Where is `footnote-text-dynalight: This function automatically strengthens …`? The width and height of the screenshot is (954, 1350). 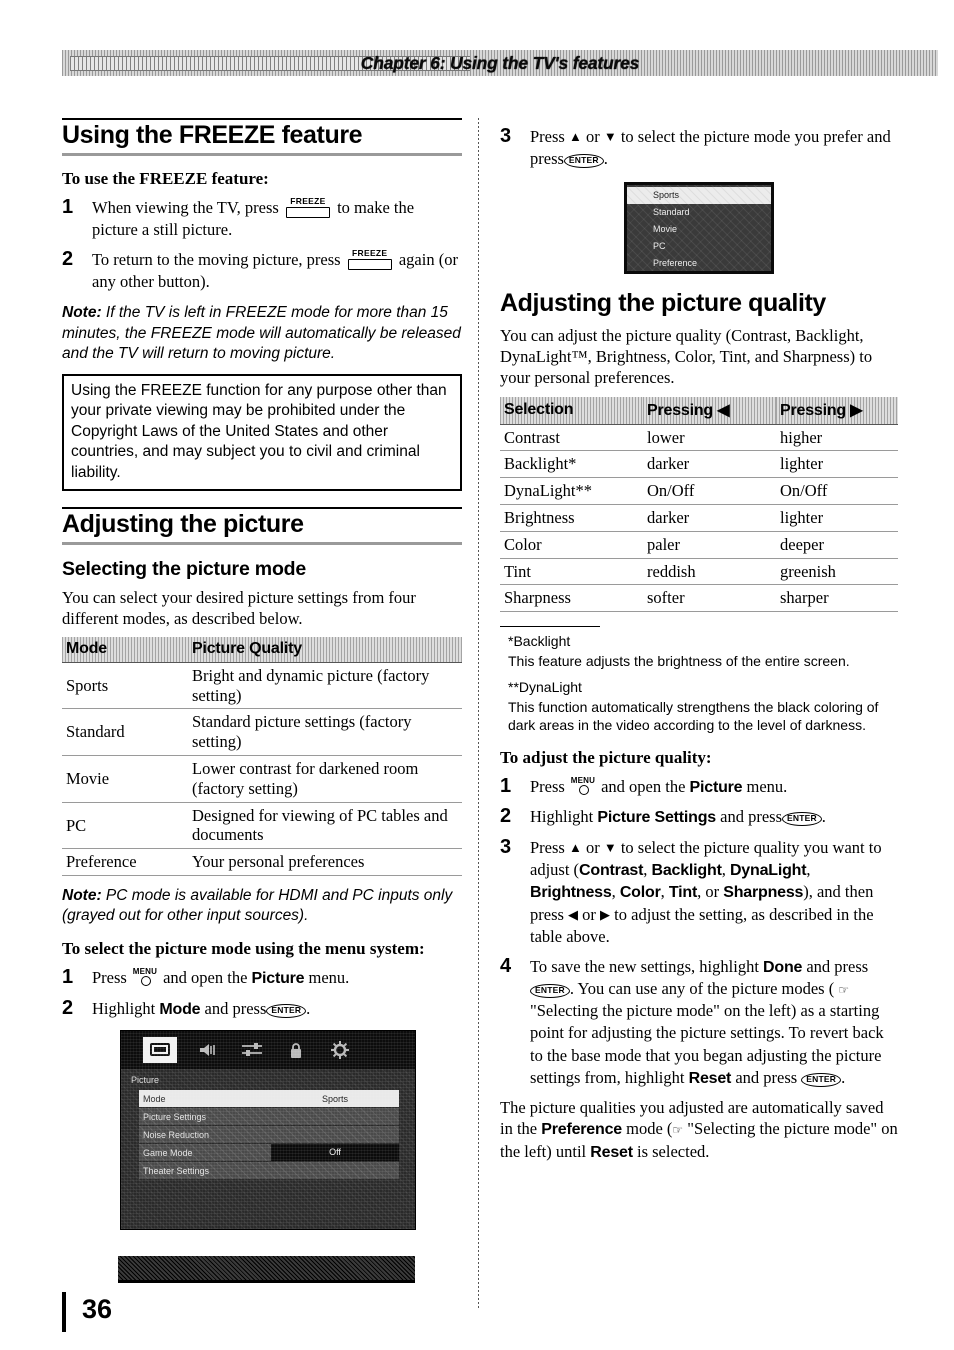 footnote-text-dynalight: This function automatically strengthens … is located at coordinates (693, 715).